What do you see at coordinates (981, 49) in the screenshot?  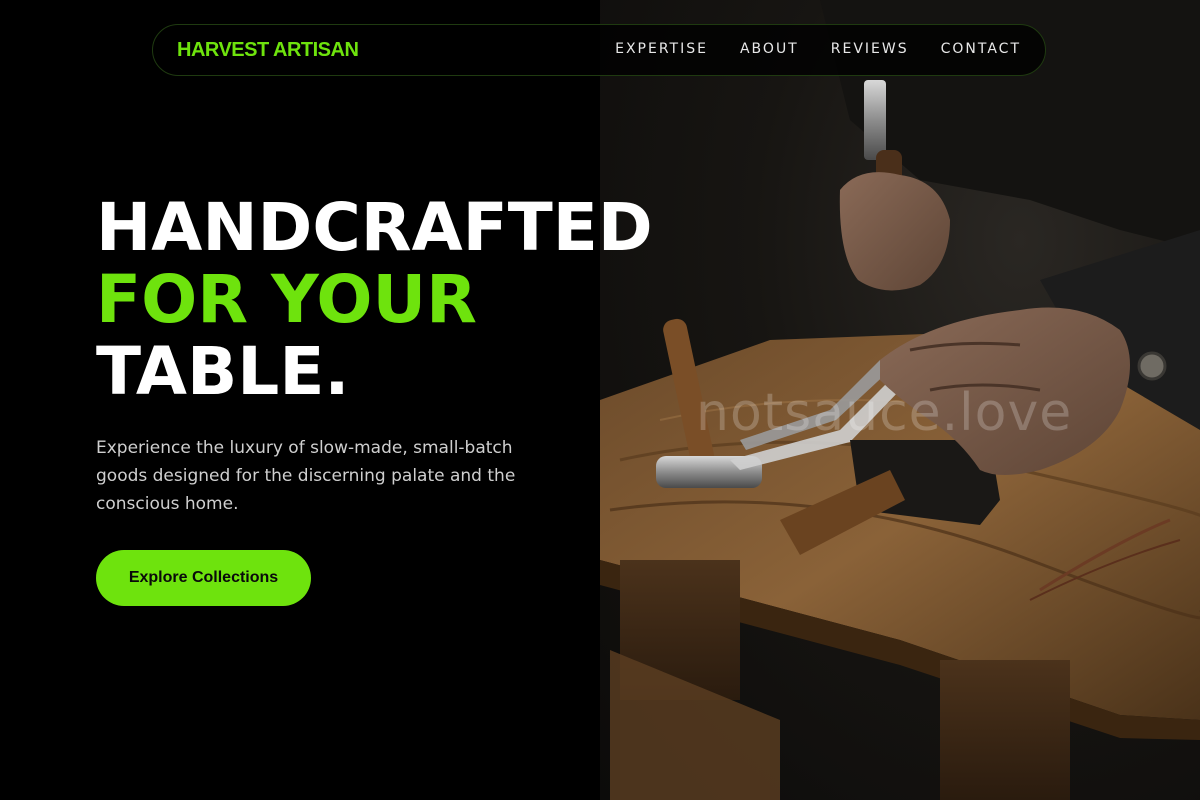 I see `nav-link-contact: CONTACT` at bounding box center [981, 49].